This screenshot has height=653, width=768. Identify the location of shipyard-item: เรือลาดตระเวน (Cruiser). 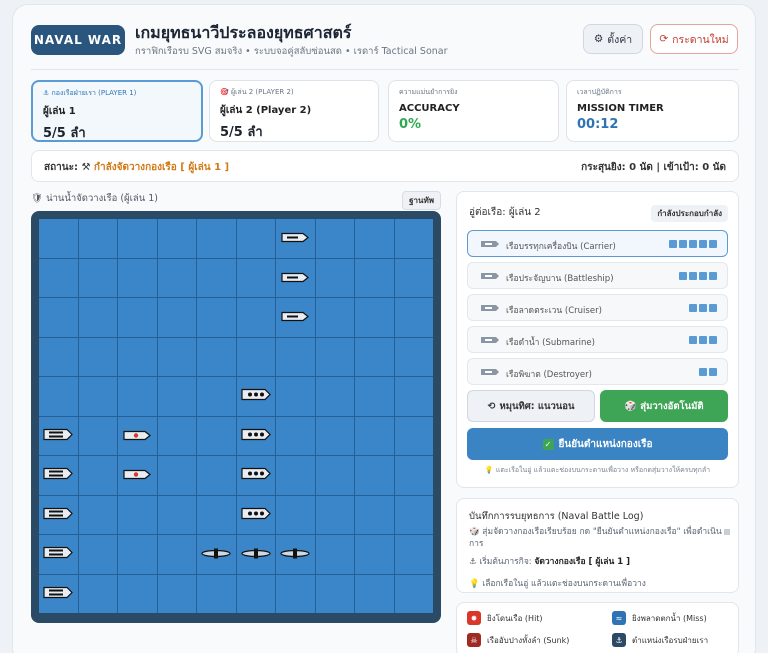
(597, 307).